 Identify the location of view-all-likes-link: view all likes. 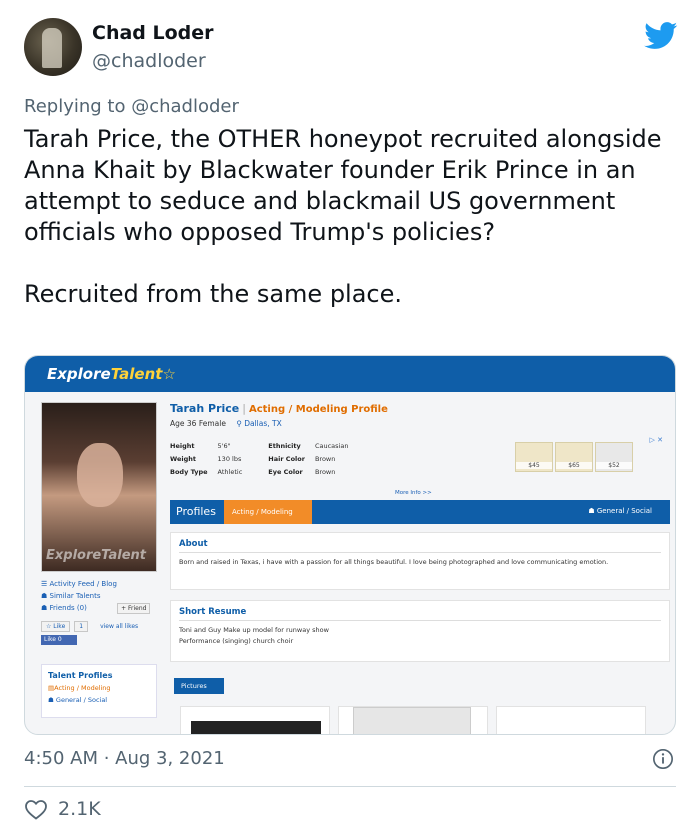
(119, 626).